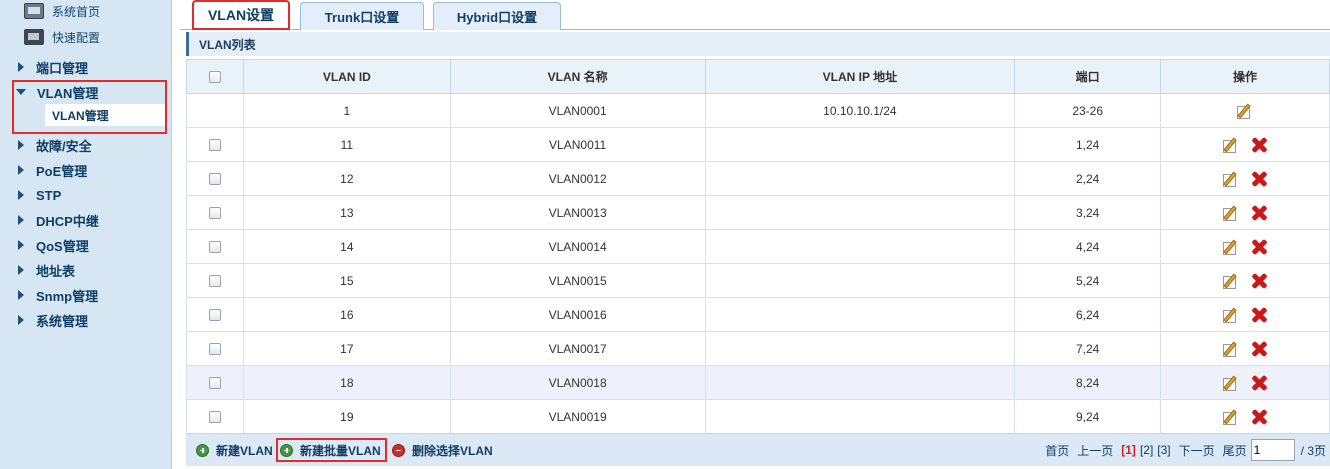 The image size is (1330, 469). I want to click on vlan-list-title: VLAN列表, so click(227, 44).